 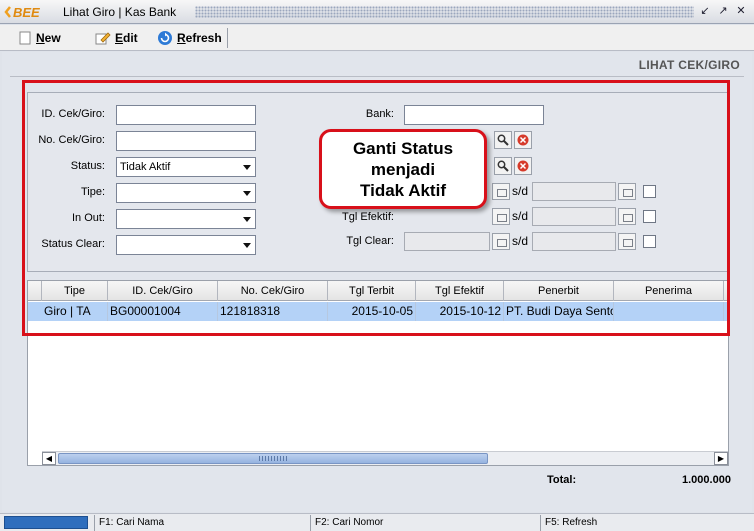 What do you see at coordinates (403, 190) in the screenshot?
I see `callout-line-3: Tidak Aktif` at bounding box center [403, 190].